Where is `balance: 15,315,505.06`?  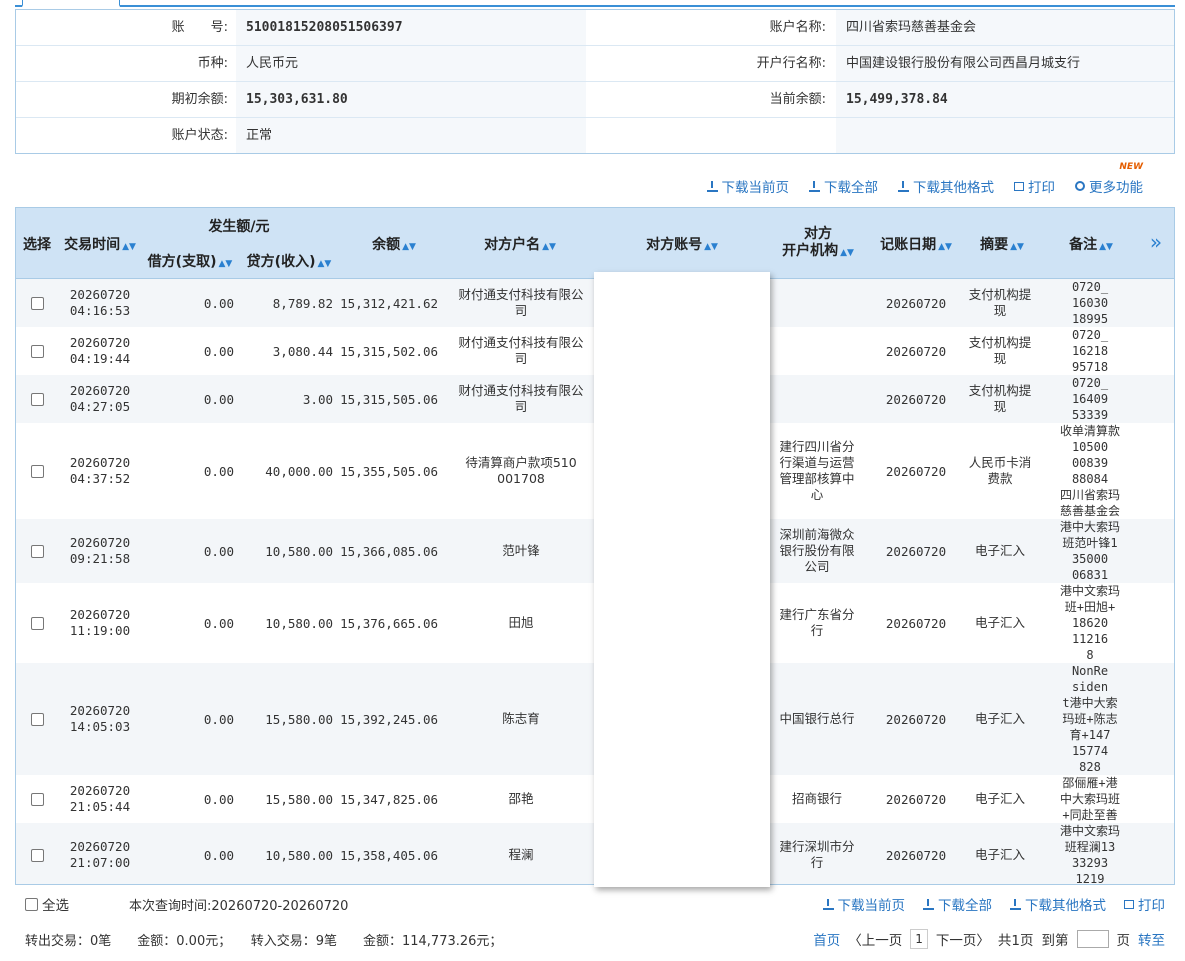 balance: 15,315,505.06 is located at coordinates (389, 399).